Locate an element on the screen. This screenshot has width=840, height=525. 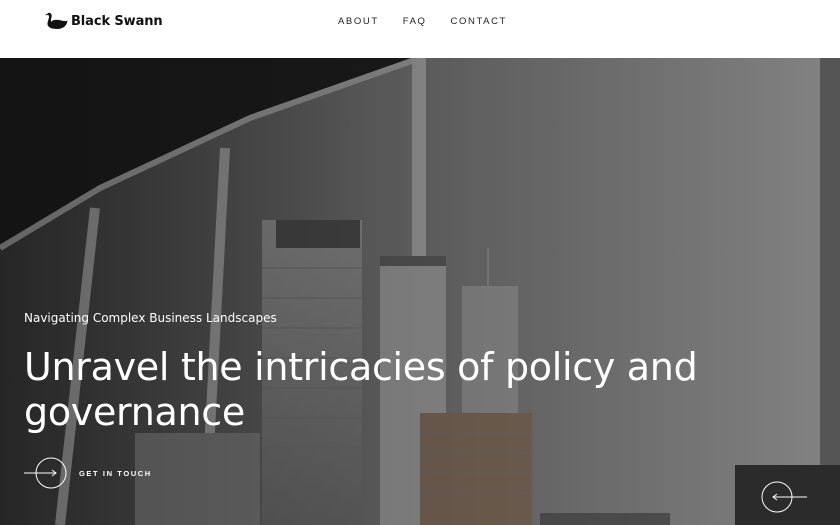
slider-prev-button is located at coordinates (787, 495).